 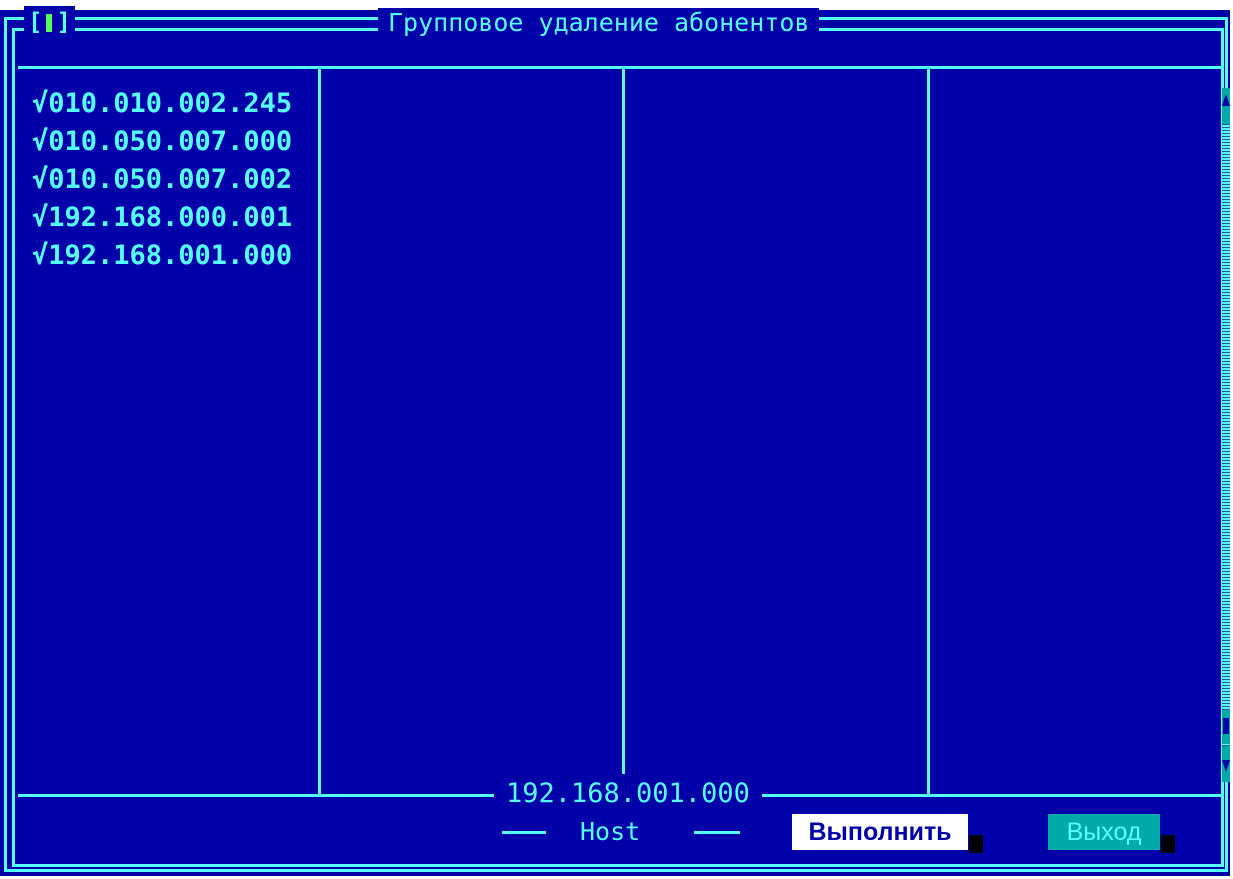 I want to click on exit-button: Выход, so click(x=1104, y=832).